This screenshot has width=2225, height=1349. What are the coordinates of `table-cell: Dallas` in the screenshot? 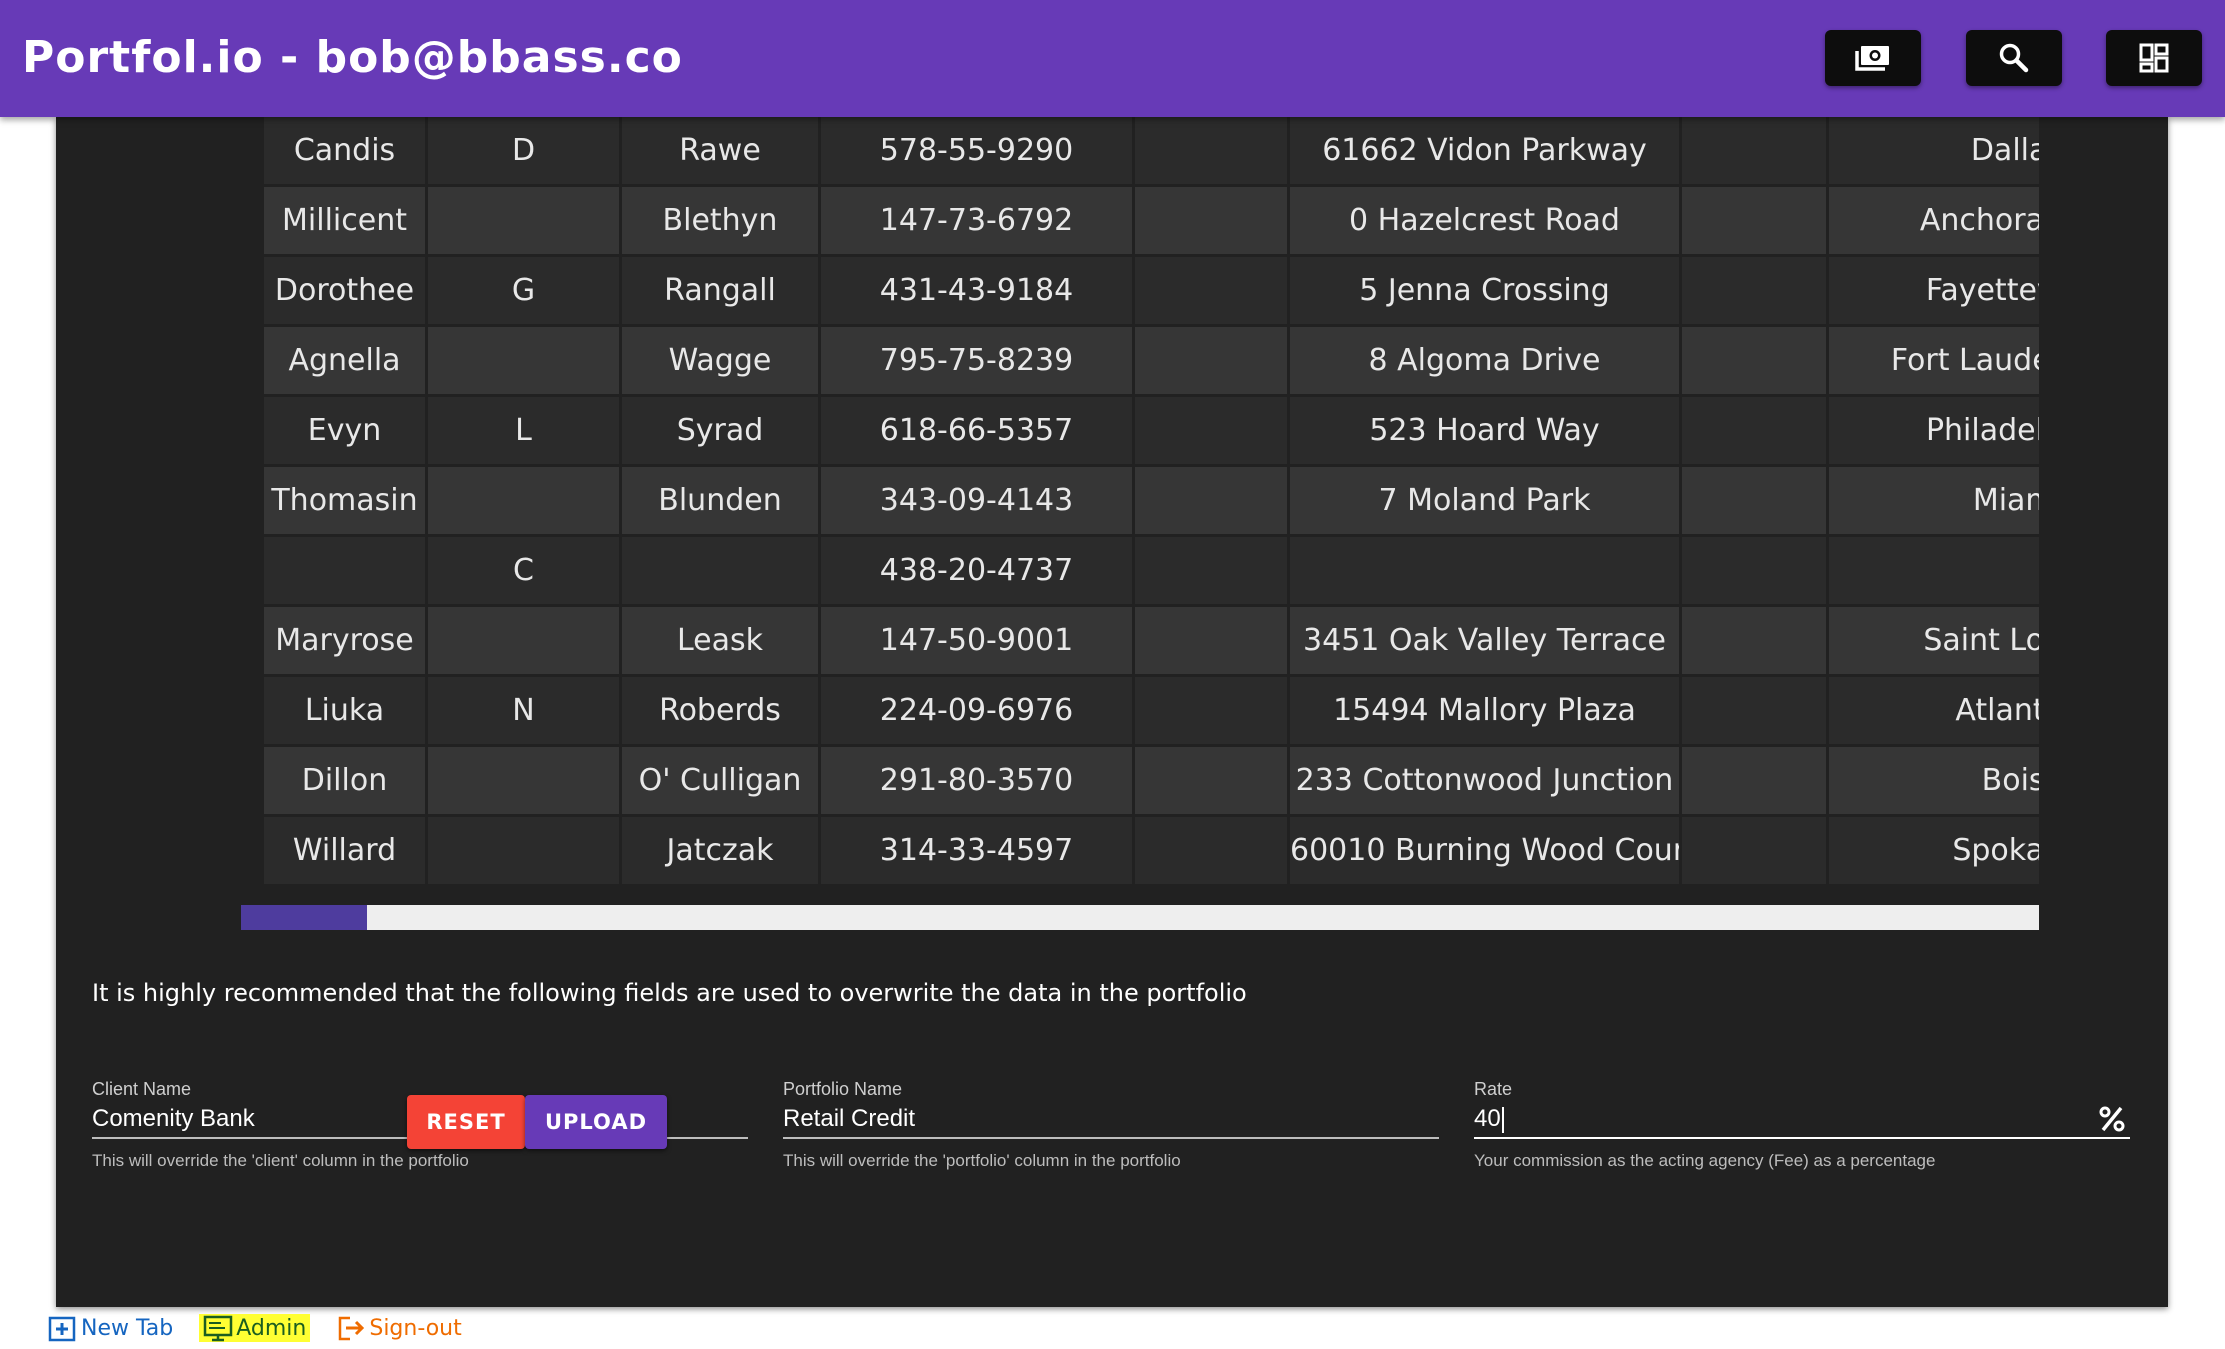 It's located at (1934, 150).